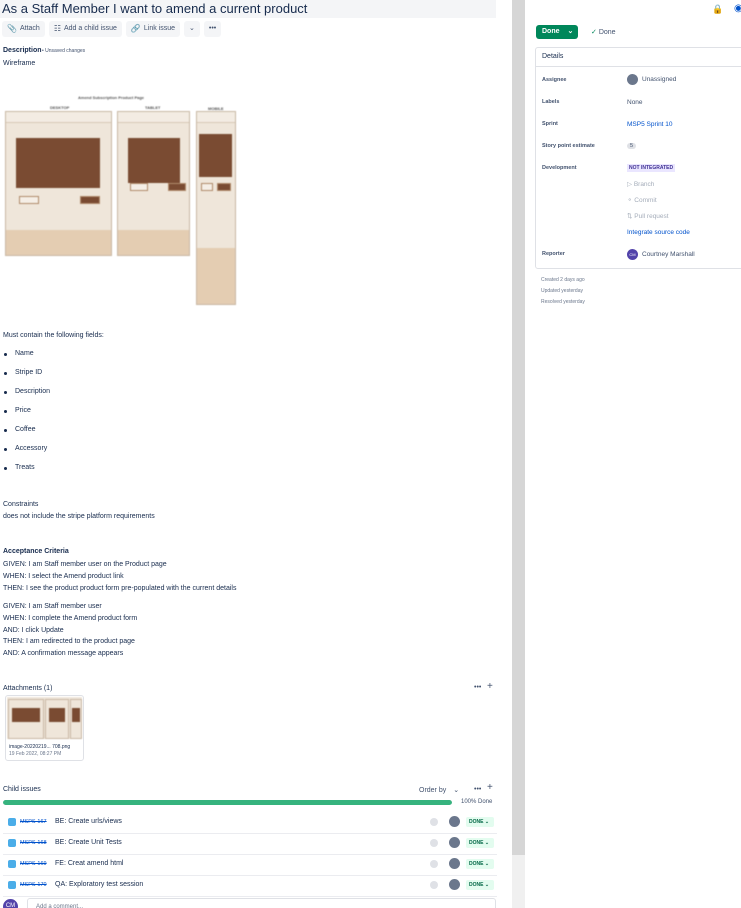  I want to click on order-by-button: Order by ⌄, so click(439, 790).